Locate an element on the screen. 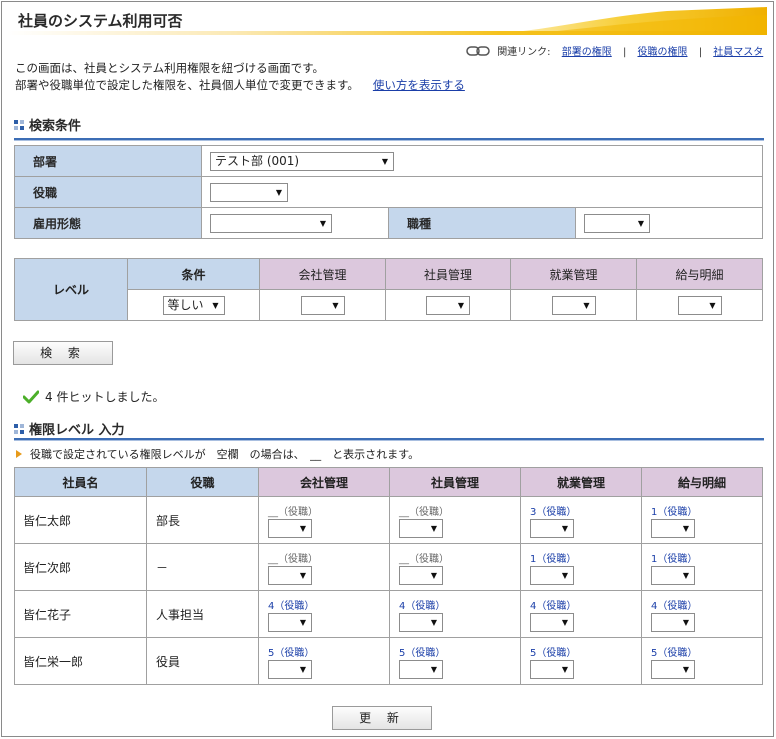  jobtype-select: ▼ is located at coordinates (617, 223).